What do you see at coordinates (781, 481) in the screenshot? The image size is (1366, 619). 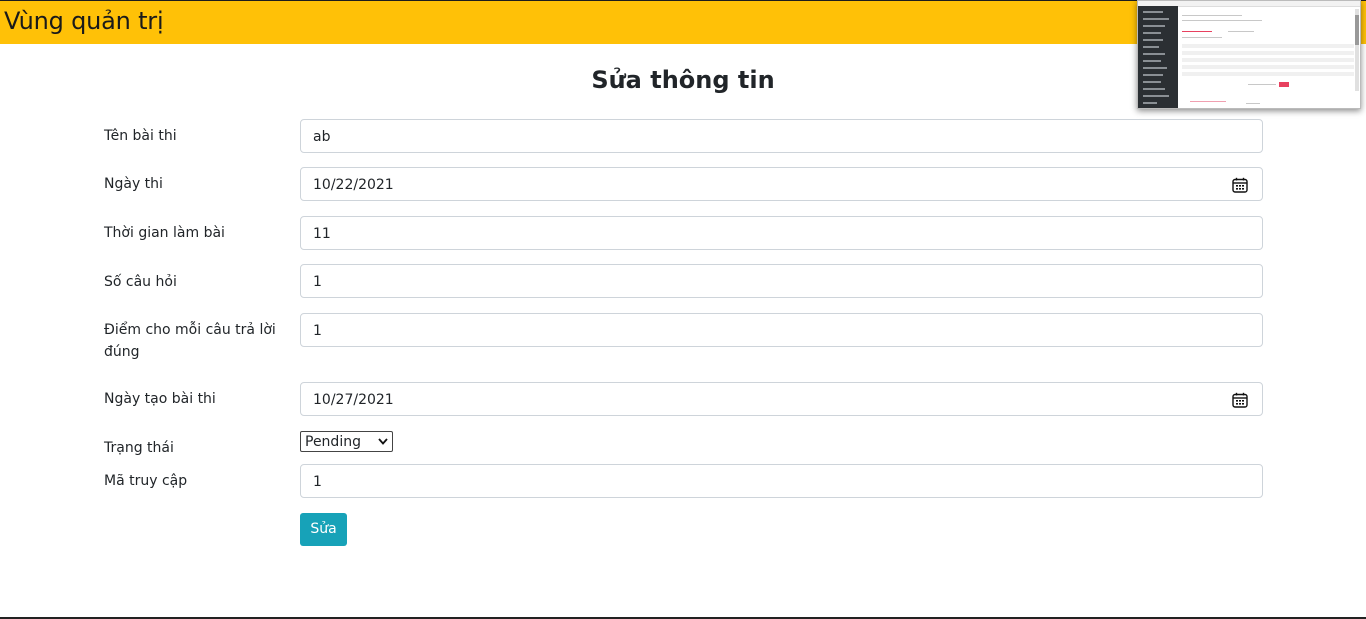 I see `access-code-input: 1` at bounding box center [781, 481].